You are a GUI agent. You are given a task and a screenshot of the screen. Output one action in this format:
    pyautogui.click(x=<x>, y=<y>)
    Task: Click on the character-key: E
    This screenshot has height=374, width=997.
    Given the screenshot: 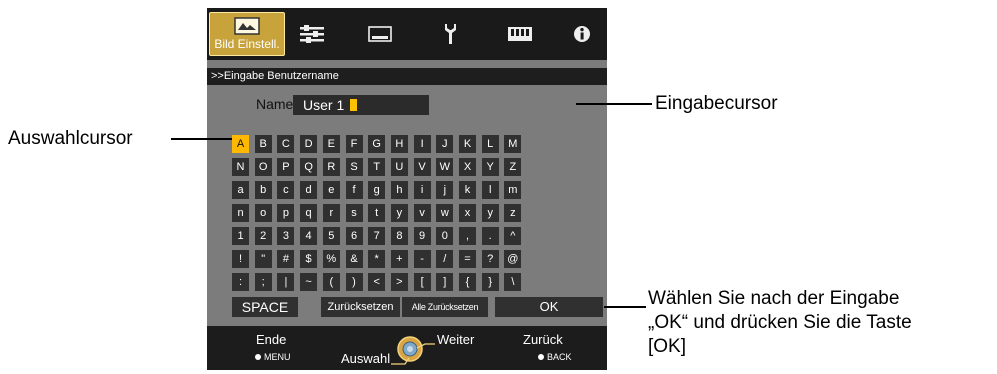 What is the action you would take?
    pyautogui.click(x=331, y=144)
    